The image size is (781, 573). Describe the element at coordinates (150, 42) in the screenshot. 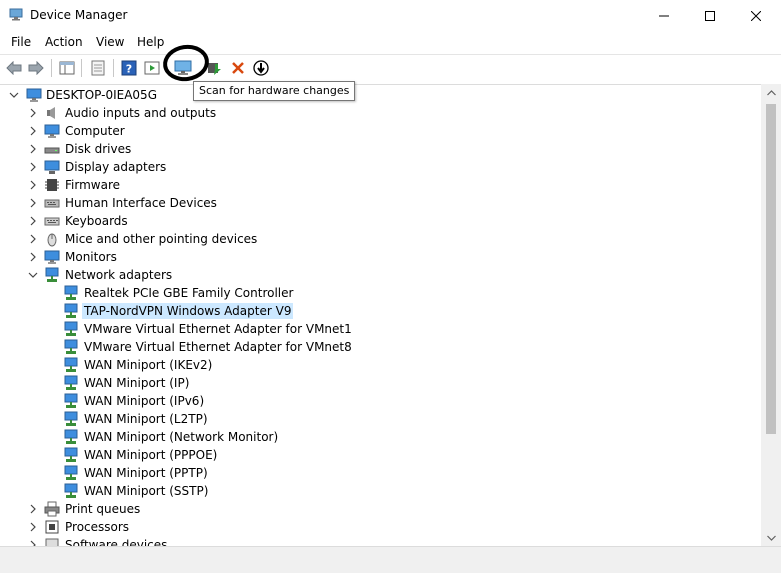

I see `menu-help: Help` at that location.